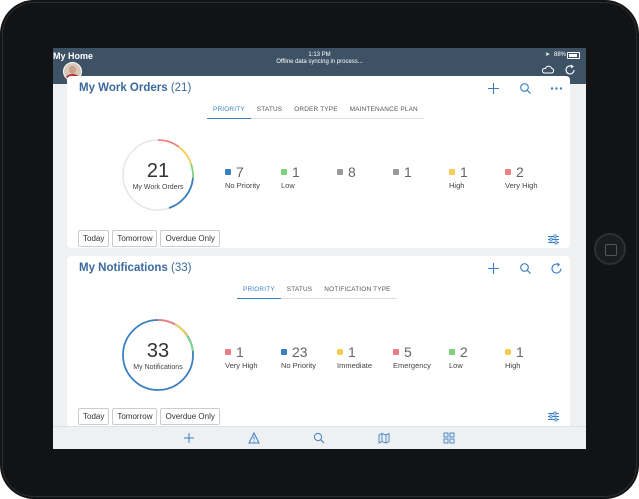  What do you see at coordinates (311, 357) in the screenshot?
I see `stat-no-priority: 23 No Priority` at bounding box center [311, 357].